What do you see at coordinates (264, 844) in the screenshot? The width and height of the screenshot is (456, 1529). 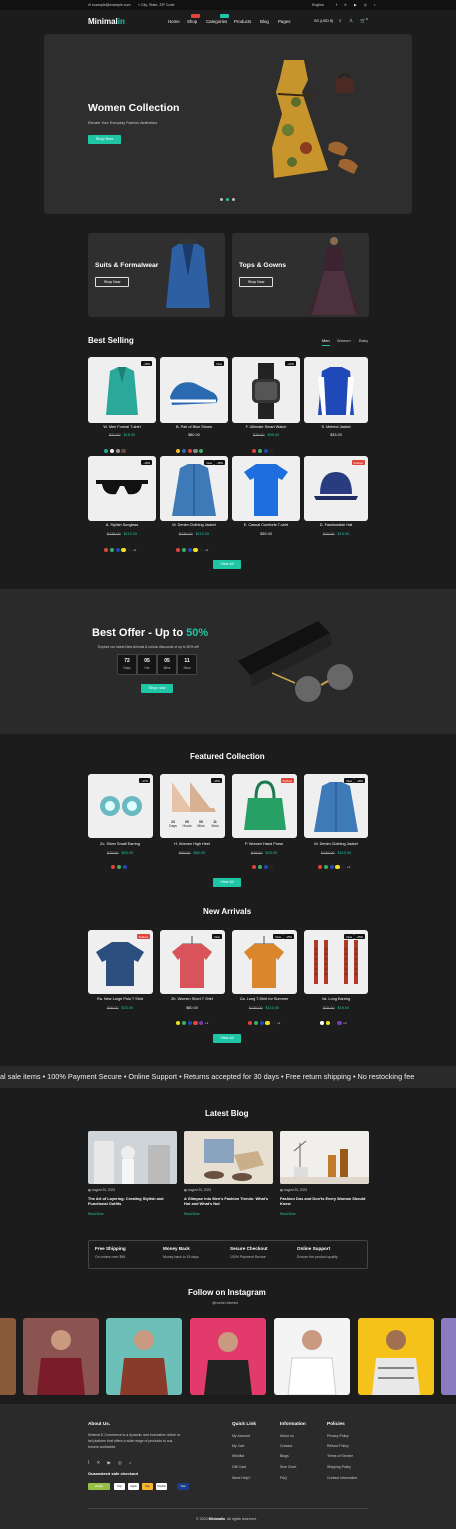 I see `product-name: P. Women Hand Purse` at bounding box center [264, 844].